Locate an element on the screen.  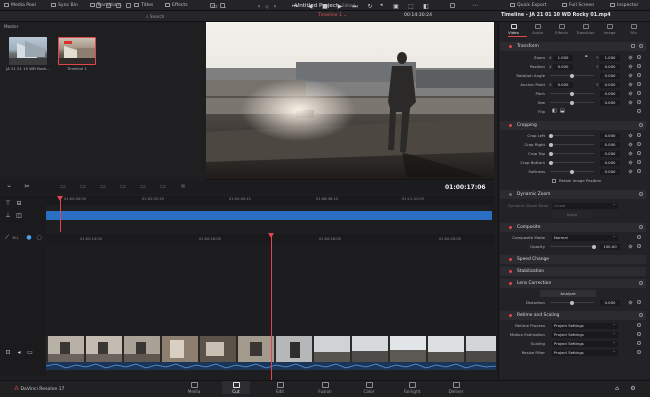
play-icon: ▶ is located at coordinates (340, 7).